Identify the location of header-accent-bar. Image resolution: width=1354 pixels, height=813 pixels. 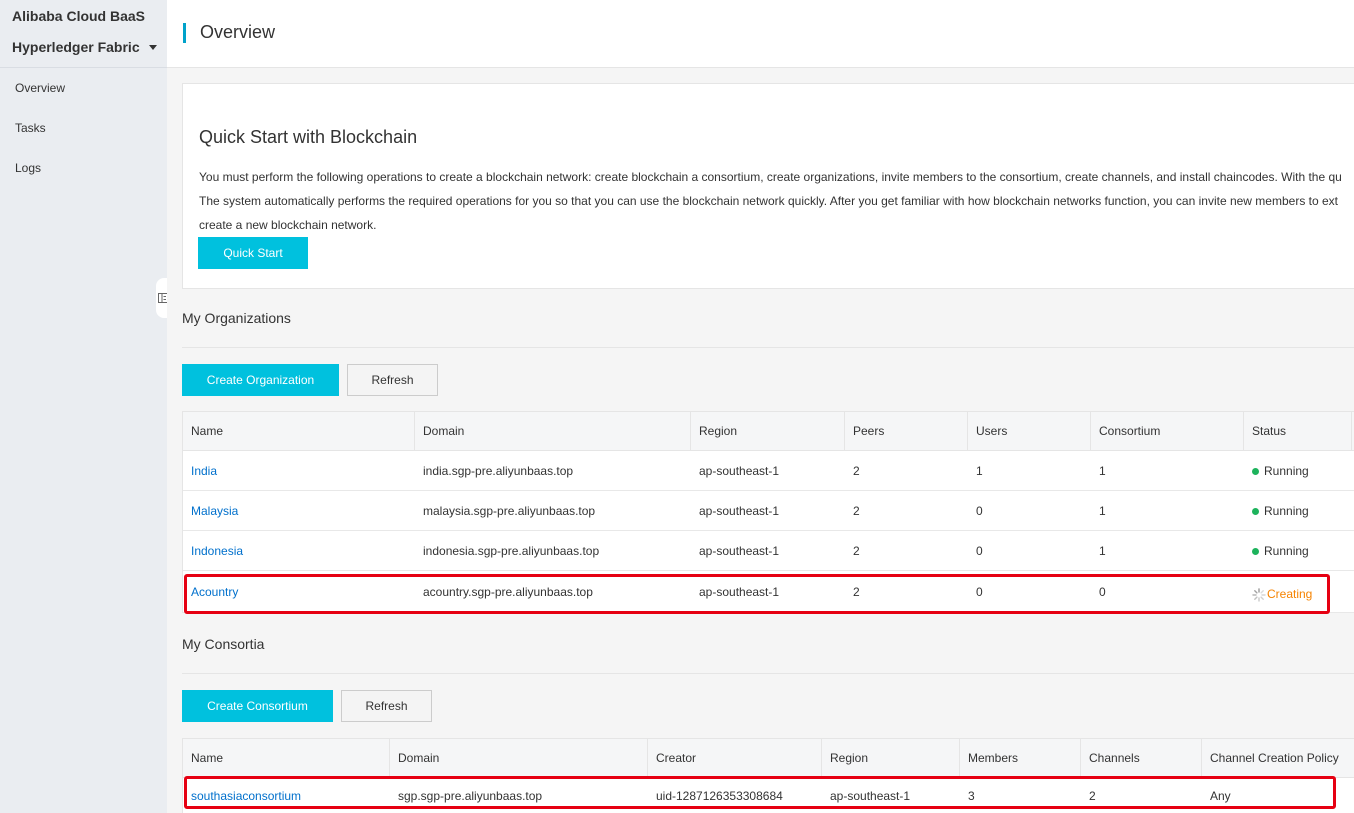
(184, 33).